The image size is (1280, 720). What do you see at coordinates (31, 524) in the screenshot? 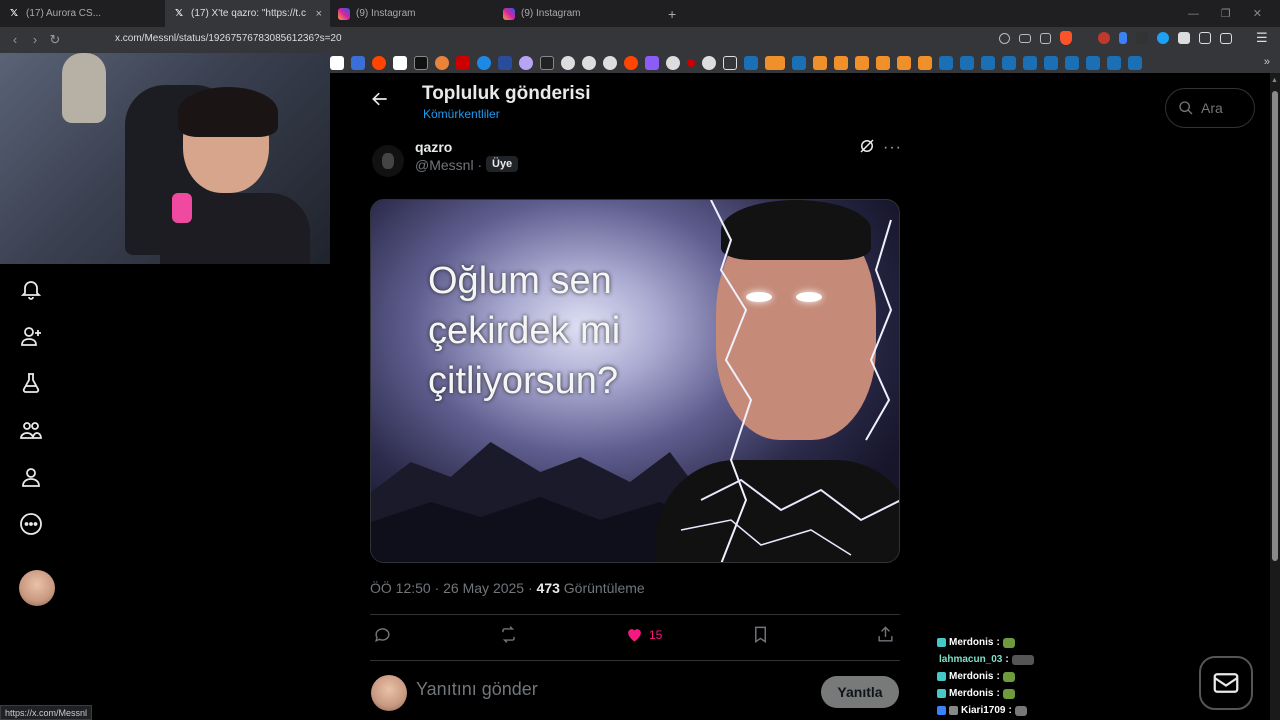
I see `more-options-icon` at bounding box center [31, 524].